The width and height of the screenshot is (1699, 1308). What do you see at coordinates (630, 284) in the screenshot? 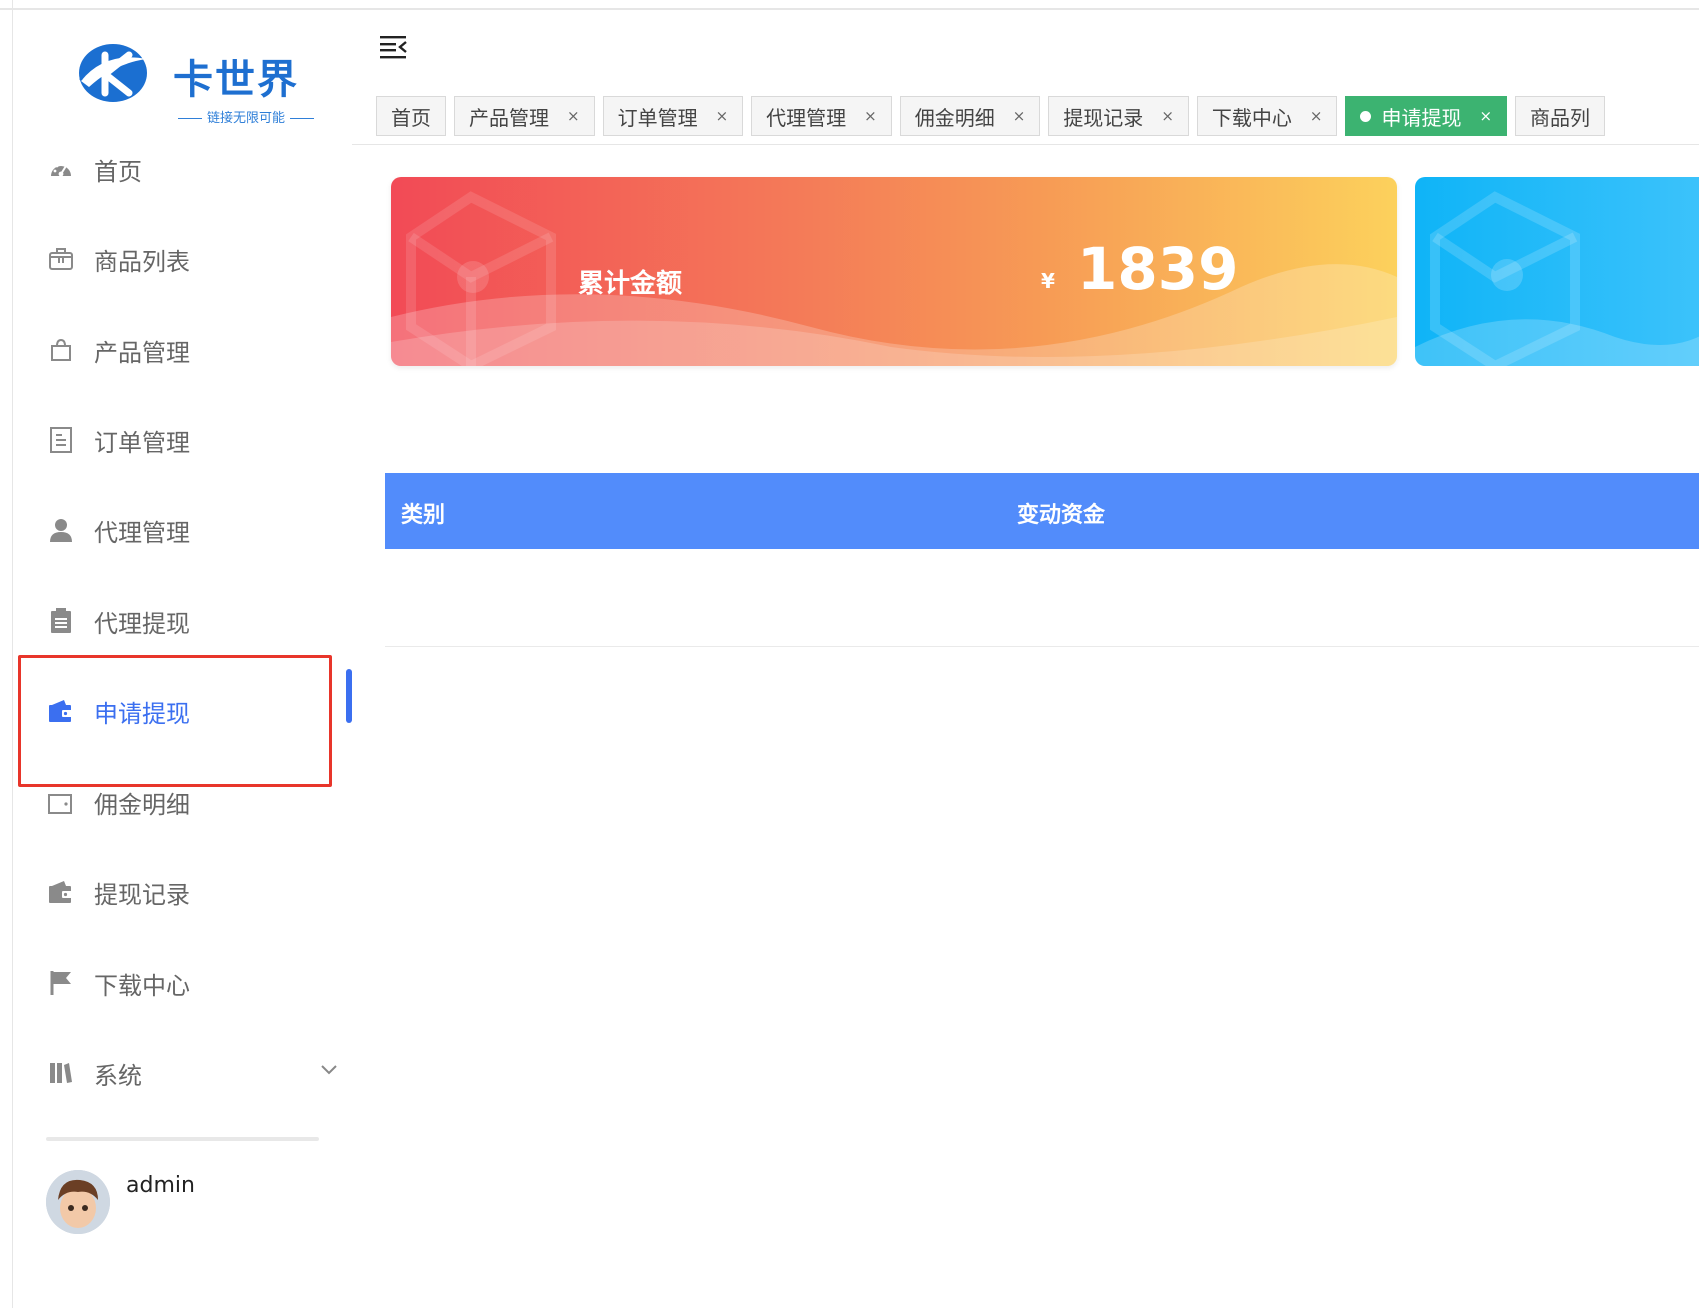
I see `card-label: 累计金额` at bounding box center [630, 284].